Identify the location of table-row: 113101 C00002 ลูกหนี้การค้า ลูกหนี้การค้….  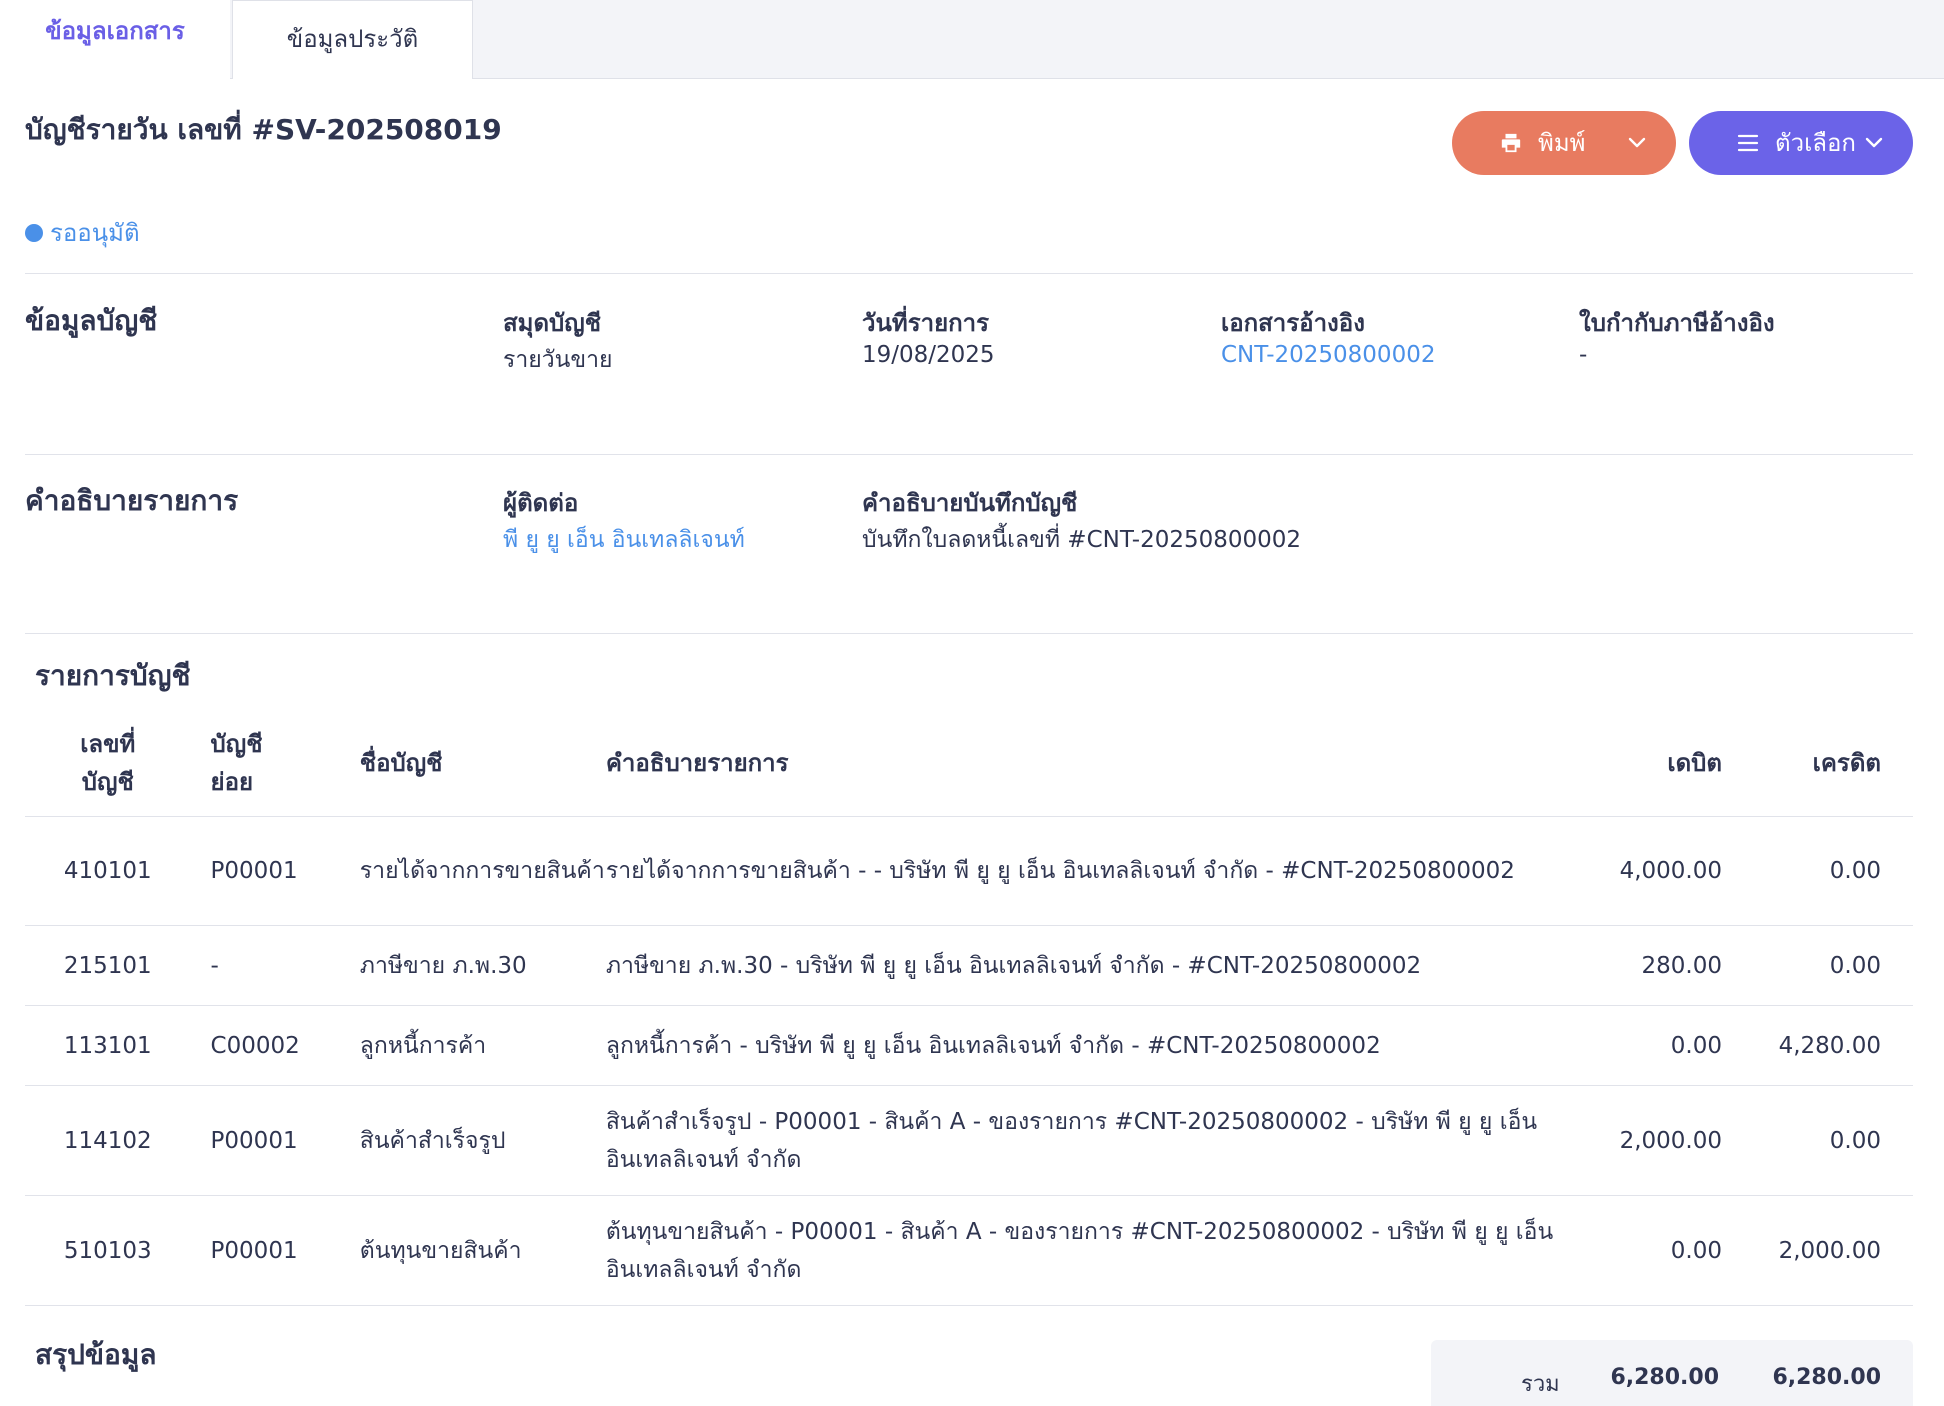
(969, 1045).